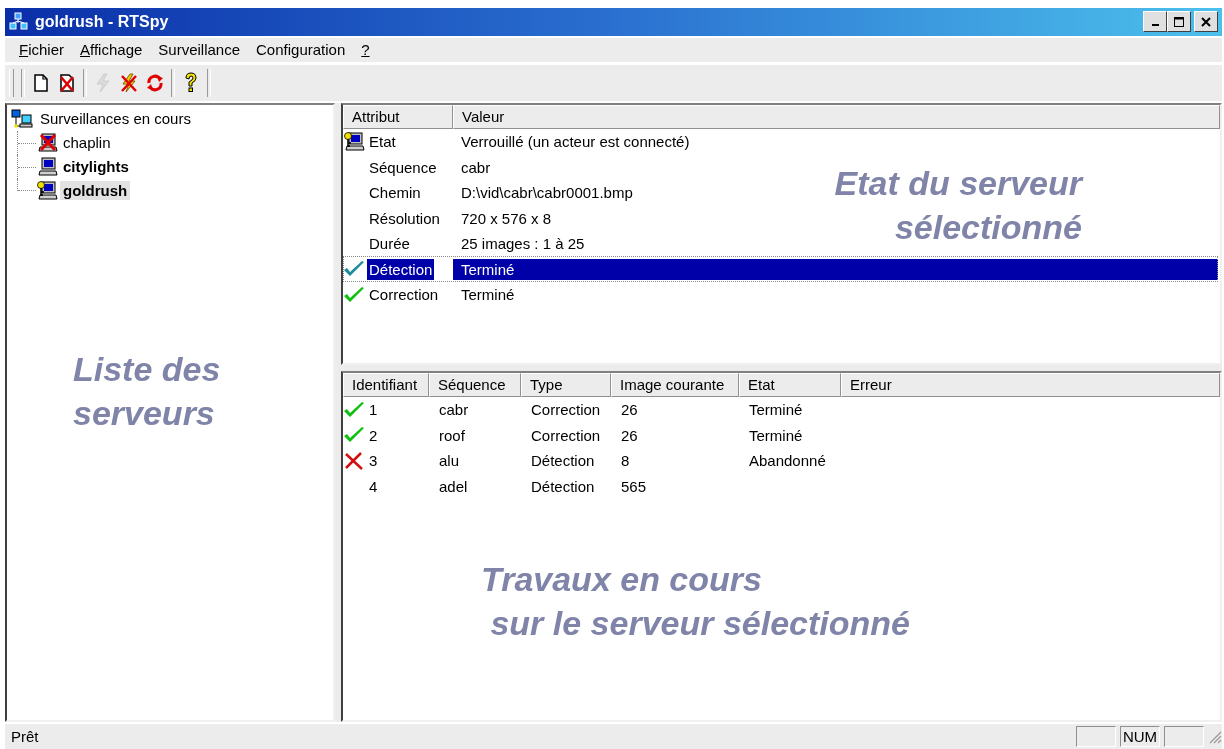 The image size is (1224, 749). I want to click on table-cell: Terminé, so click(835, 269).